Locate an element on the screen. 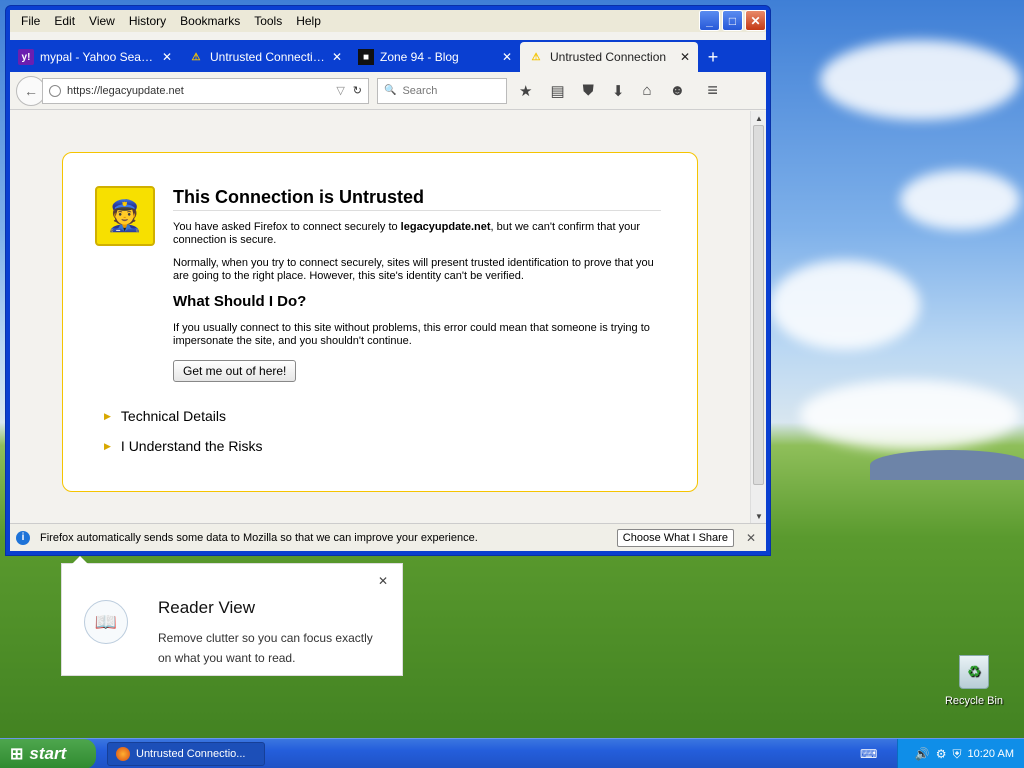  vertical-scrollbar: ▲ ▼ is located at coordinates (758, 317).